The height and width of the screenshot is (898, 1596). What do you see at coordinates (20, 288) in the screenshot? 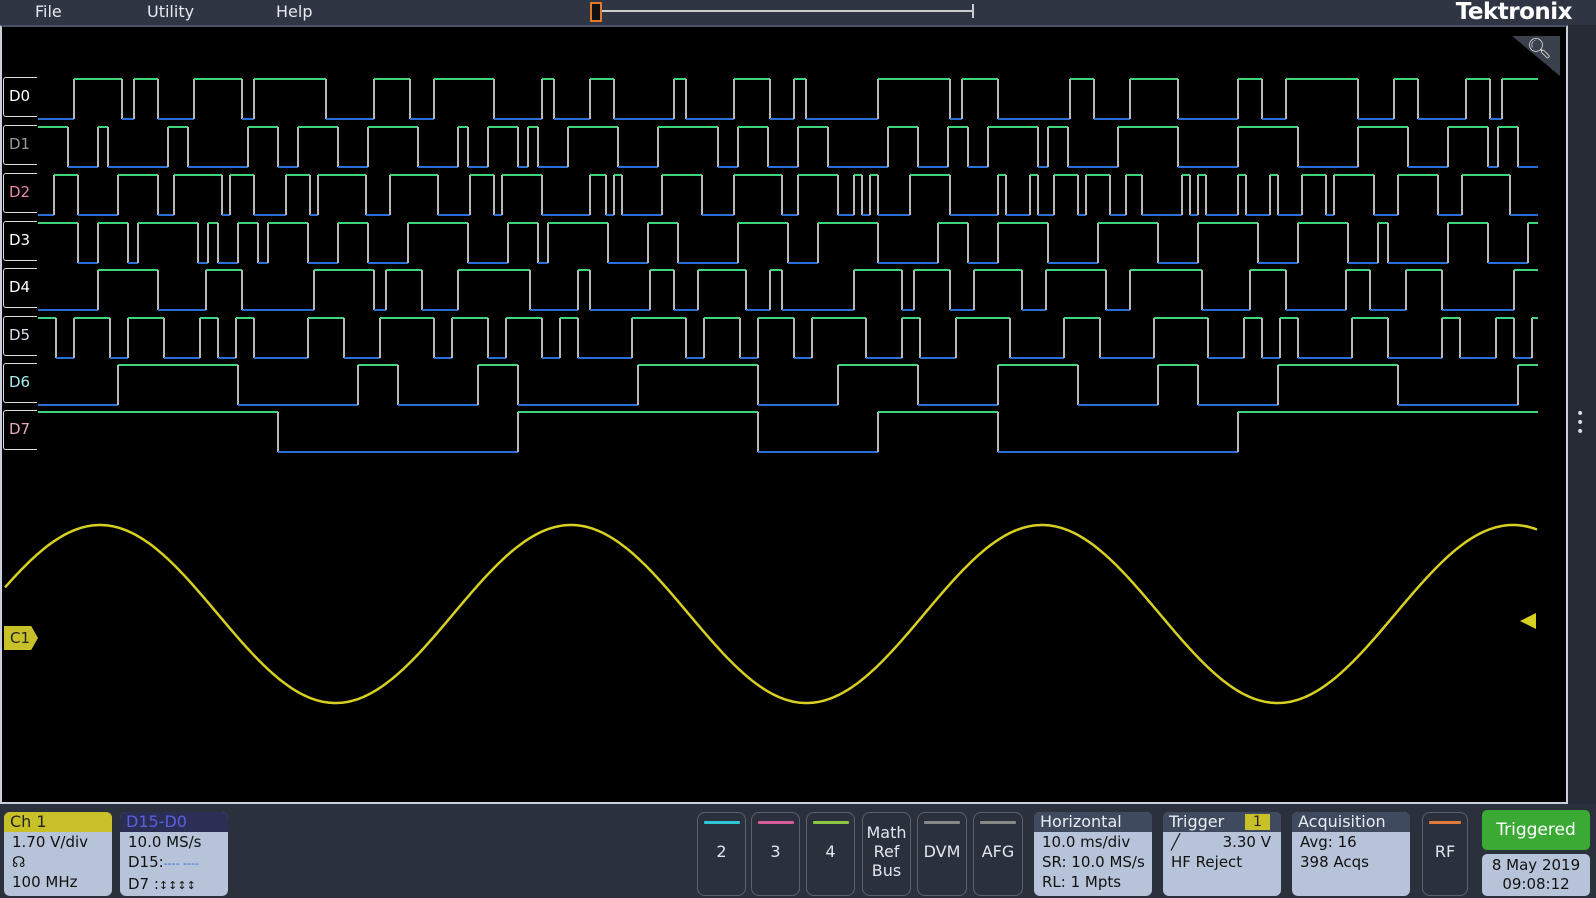
I see `digital-label-d4: D4` at bounding box center [20, 288].